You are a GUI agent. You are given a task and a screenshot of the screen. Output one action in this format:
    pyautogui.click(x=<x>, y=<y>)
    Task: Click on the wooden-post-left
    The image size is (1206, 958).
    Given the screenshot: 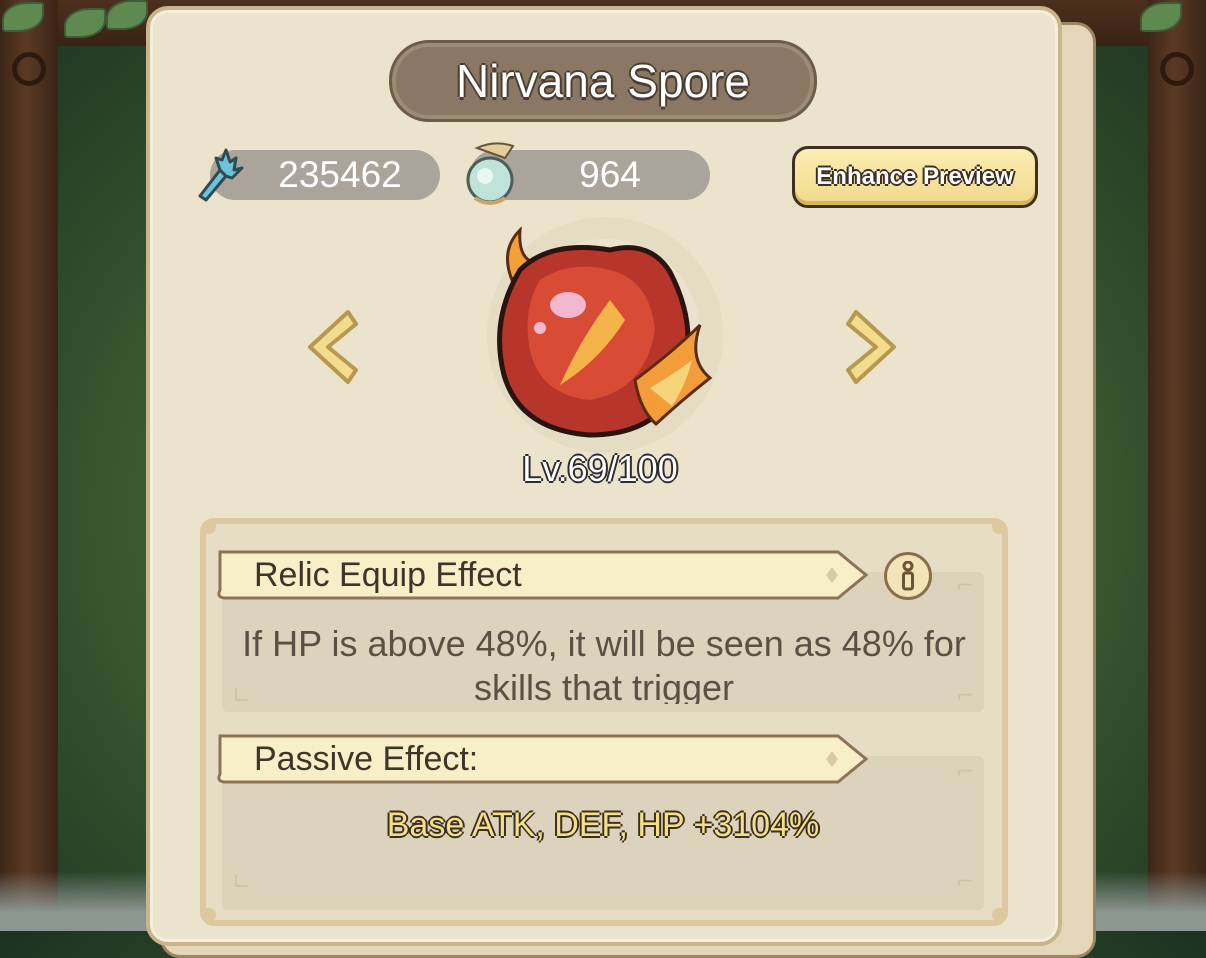 What is the action you would take?
    pyautogui.click(x=29, y=465)
    